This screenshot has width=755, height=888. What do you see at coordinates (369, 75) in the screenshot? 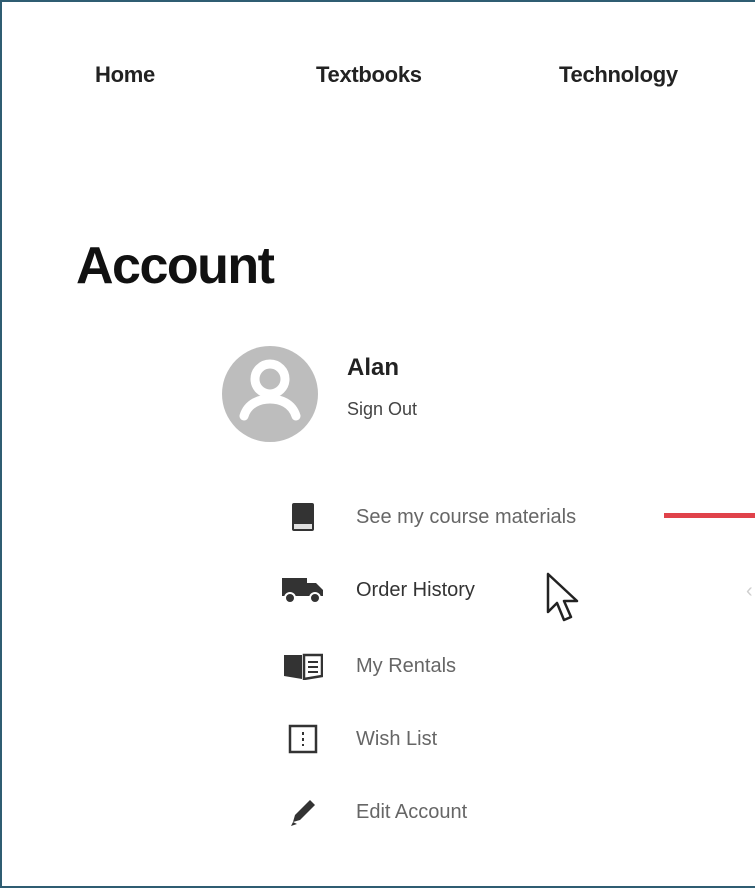
I see `nav-item-textbooks: Textbooks` at bounding box center [369, 75].